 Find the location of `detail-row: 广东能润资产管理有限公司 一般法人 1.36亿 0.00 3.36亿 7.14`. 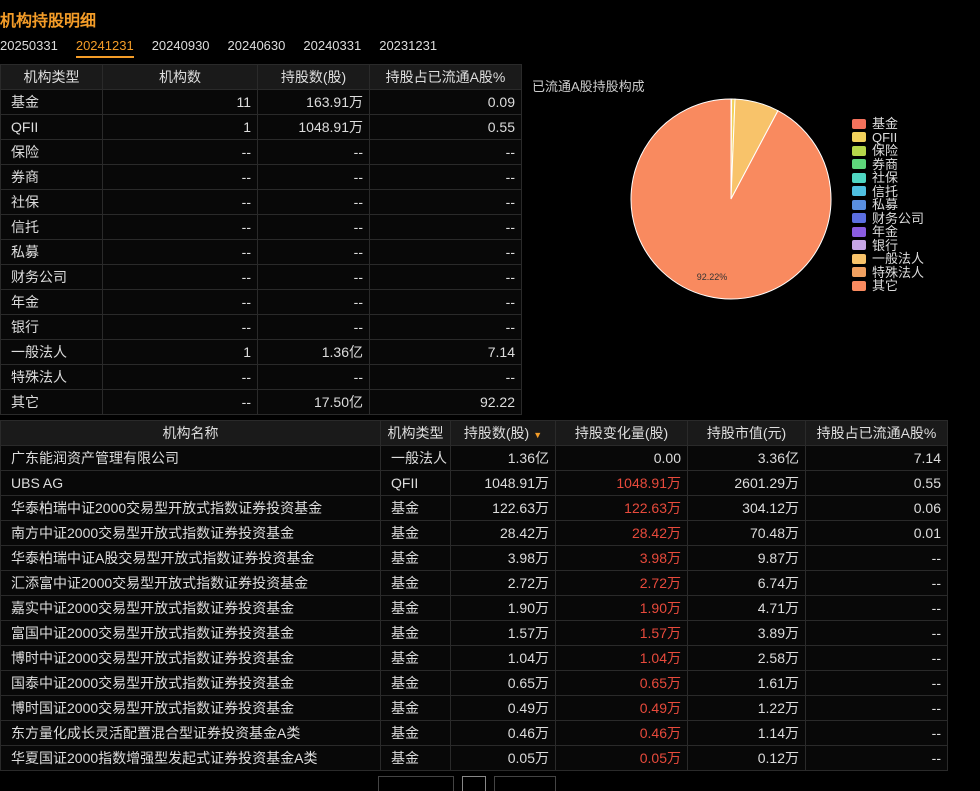

detail-row: 广东能润资产管理有限公司 一般法人 1.36亿 0.00 3.36亿 7.14 is located at coordinates (474, 458).